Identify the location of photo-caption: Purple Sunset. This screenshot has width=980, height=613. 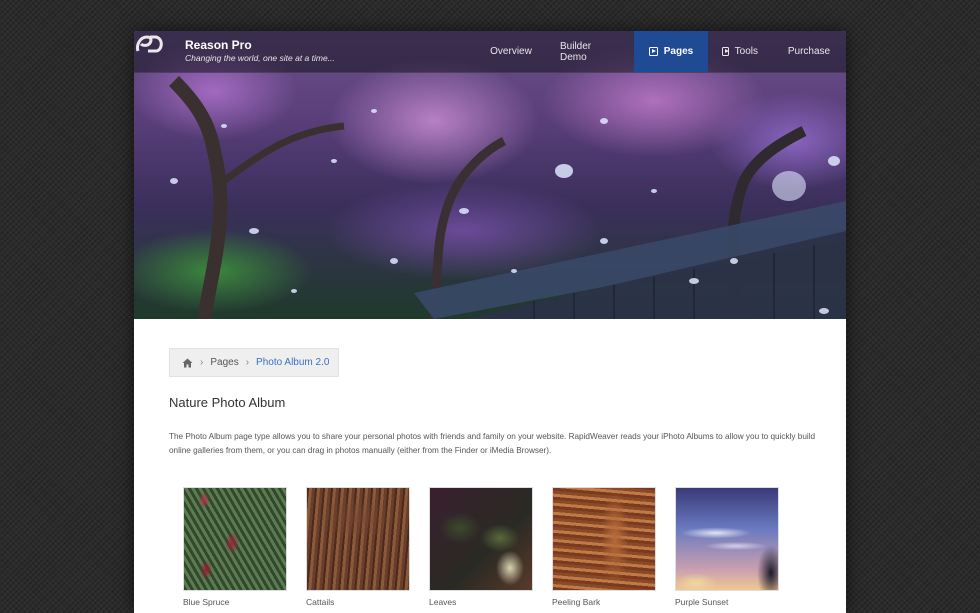
(702, 602).